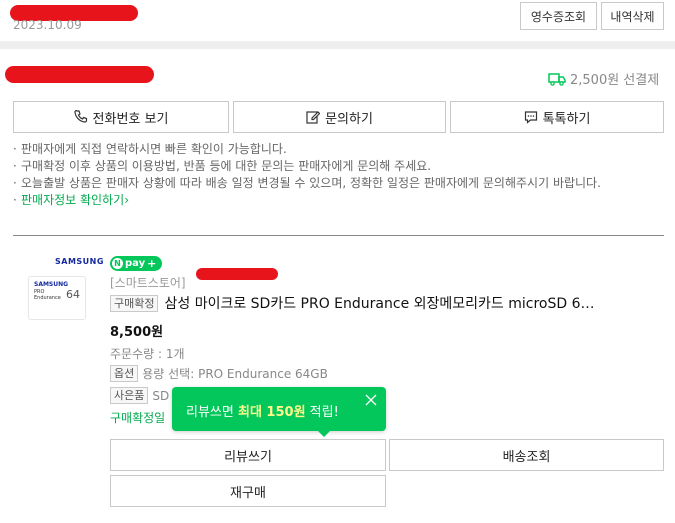  I want to click on review-reward-tooltip: 리뷰쓰면 최대 150원 적립!, so click(279, 412).